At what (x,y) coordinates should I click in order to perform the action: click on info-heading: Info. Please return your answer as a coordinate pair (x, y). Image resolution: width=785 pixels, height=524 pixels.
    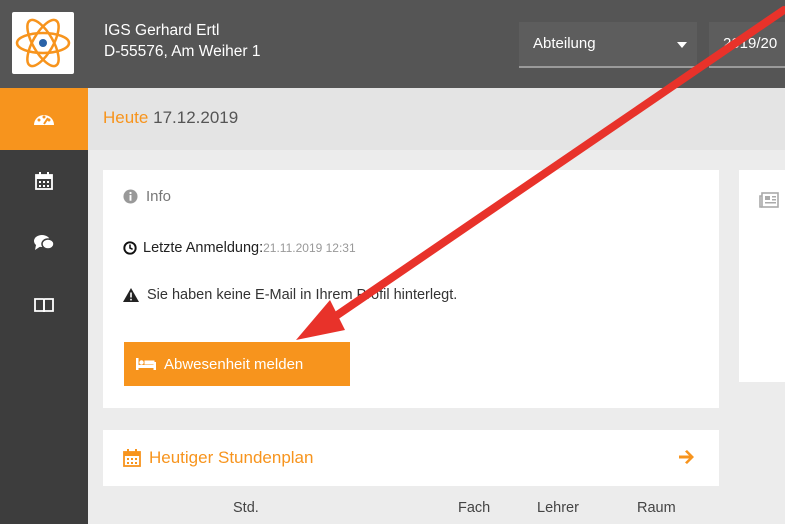
    Looking at the image, I should click on (147, 196).